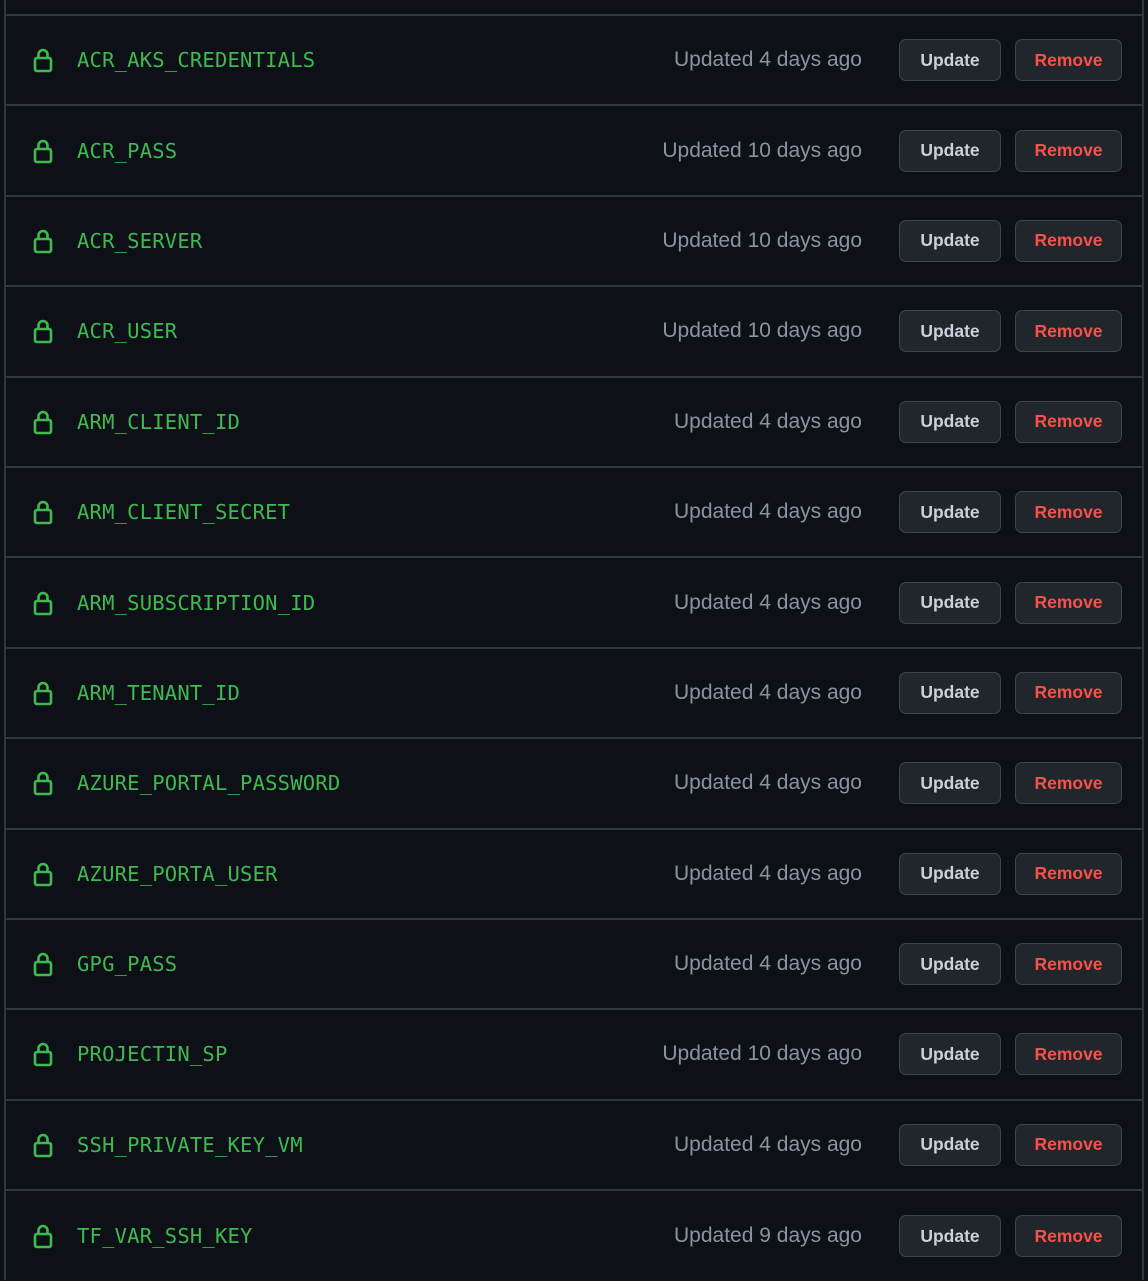 The height and width of the screenshot is (1281, 1148). Describe the element at coordinates (196, 602) in the screenshot. I see `secret-name: ARM_SUBSCRIPTION_ID` at that location.